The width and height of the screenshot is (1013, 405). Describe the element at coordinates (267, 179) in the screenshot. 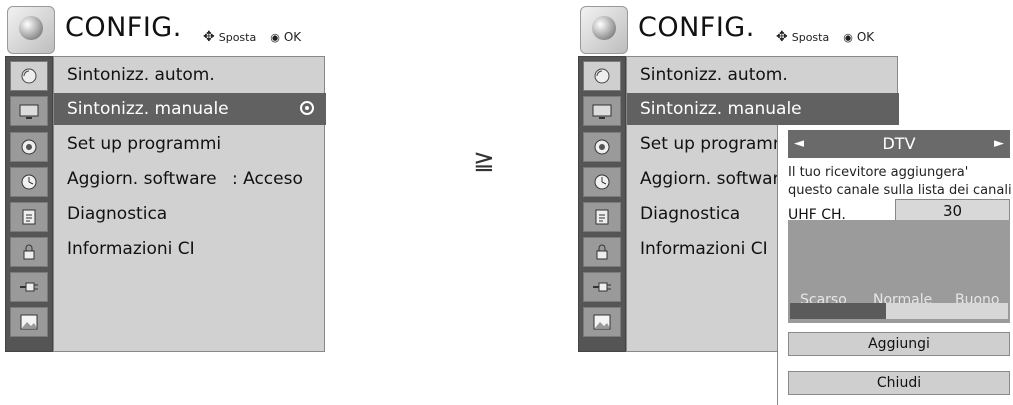

I see `menu-item-value: : Acceso` at that location.